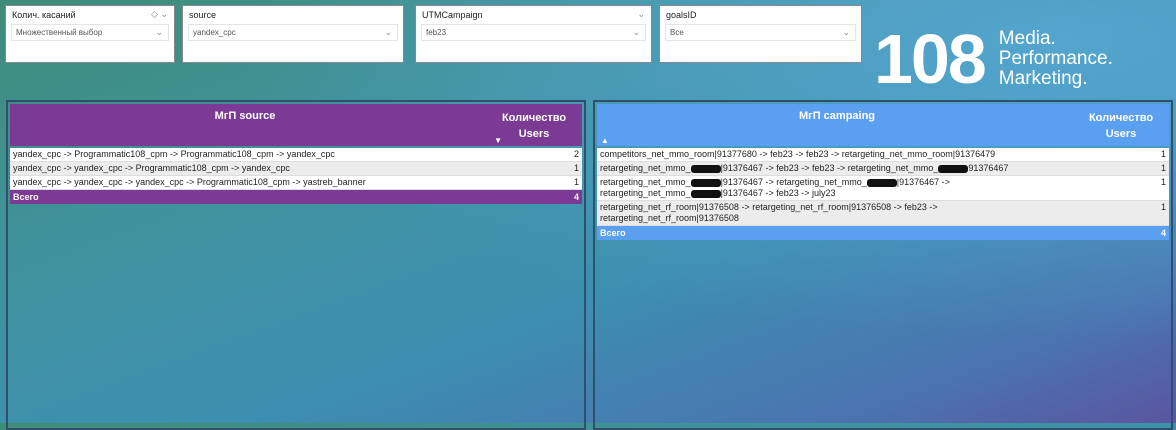 The width and height of the screenshot is (1176, 430). What do you see at coordinates (669, 218) in the screenshot?
I see `path-segment: retargeting_net_rf_room|91376508` at bounding box center [669, 218].